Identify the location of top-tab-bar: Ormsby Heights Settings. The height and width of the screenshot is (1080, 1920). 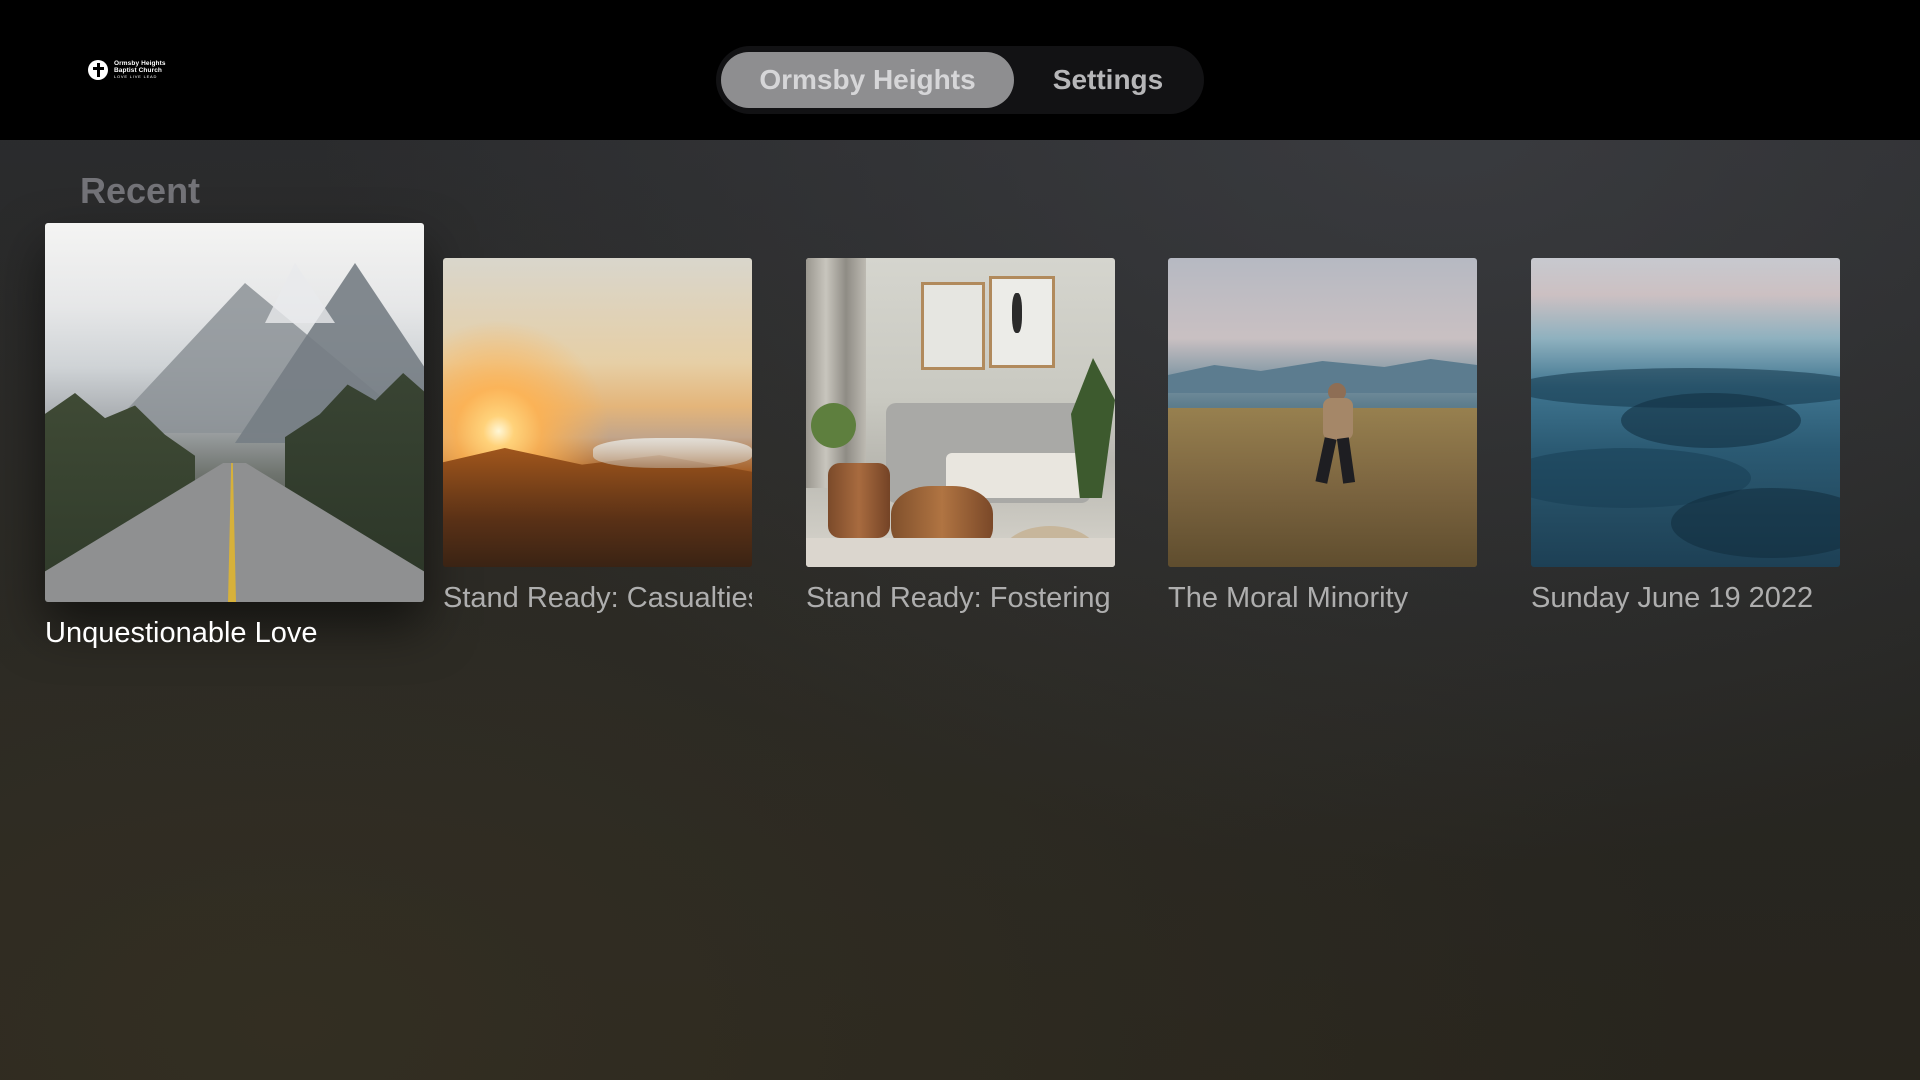
(960, 80).